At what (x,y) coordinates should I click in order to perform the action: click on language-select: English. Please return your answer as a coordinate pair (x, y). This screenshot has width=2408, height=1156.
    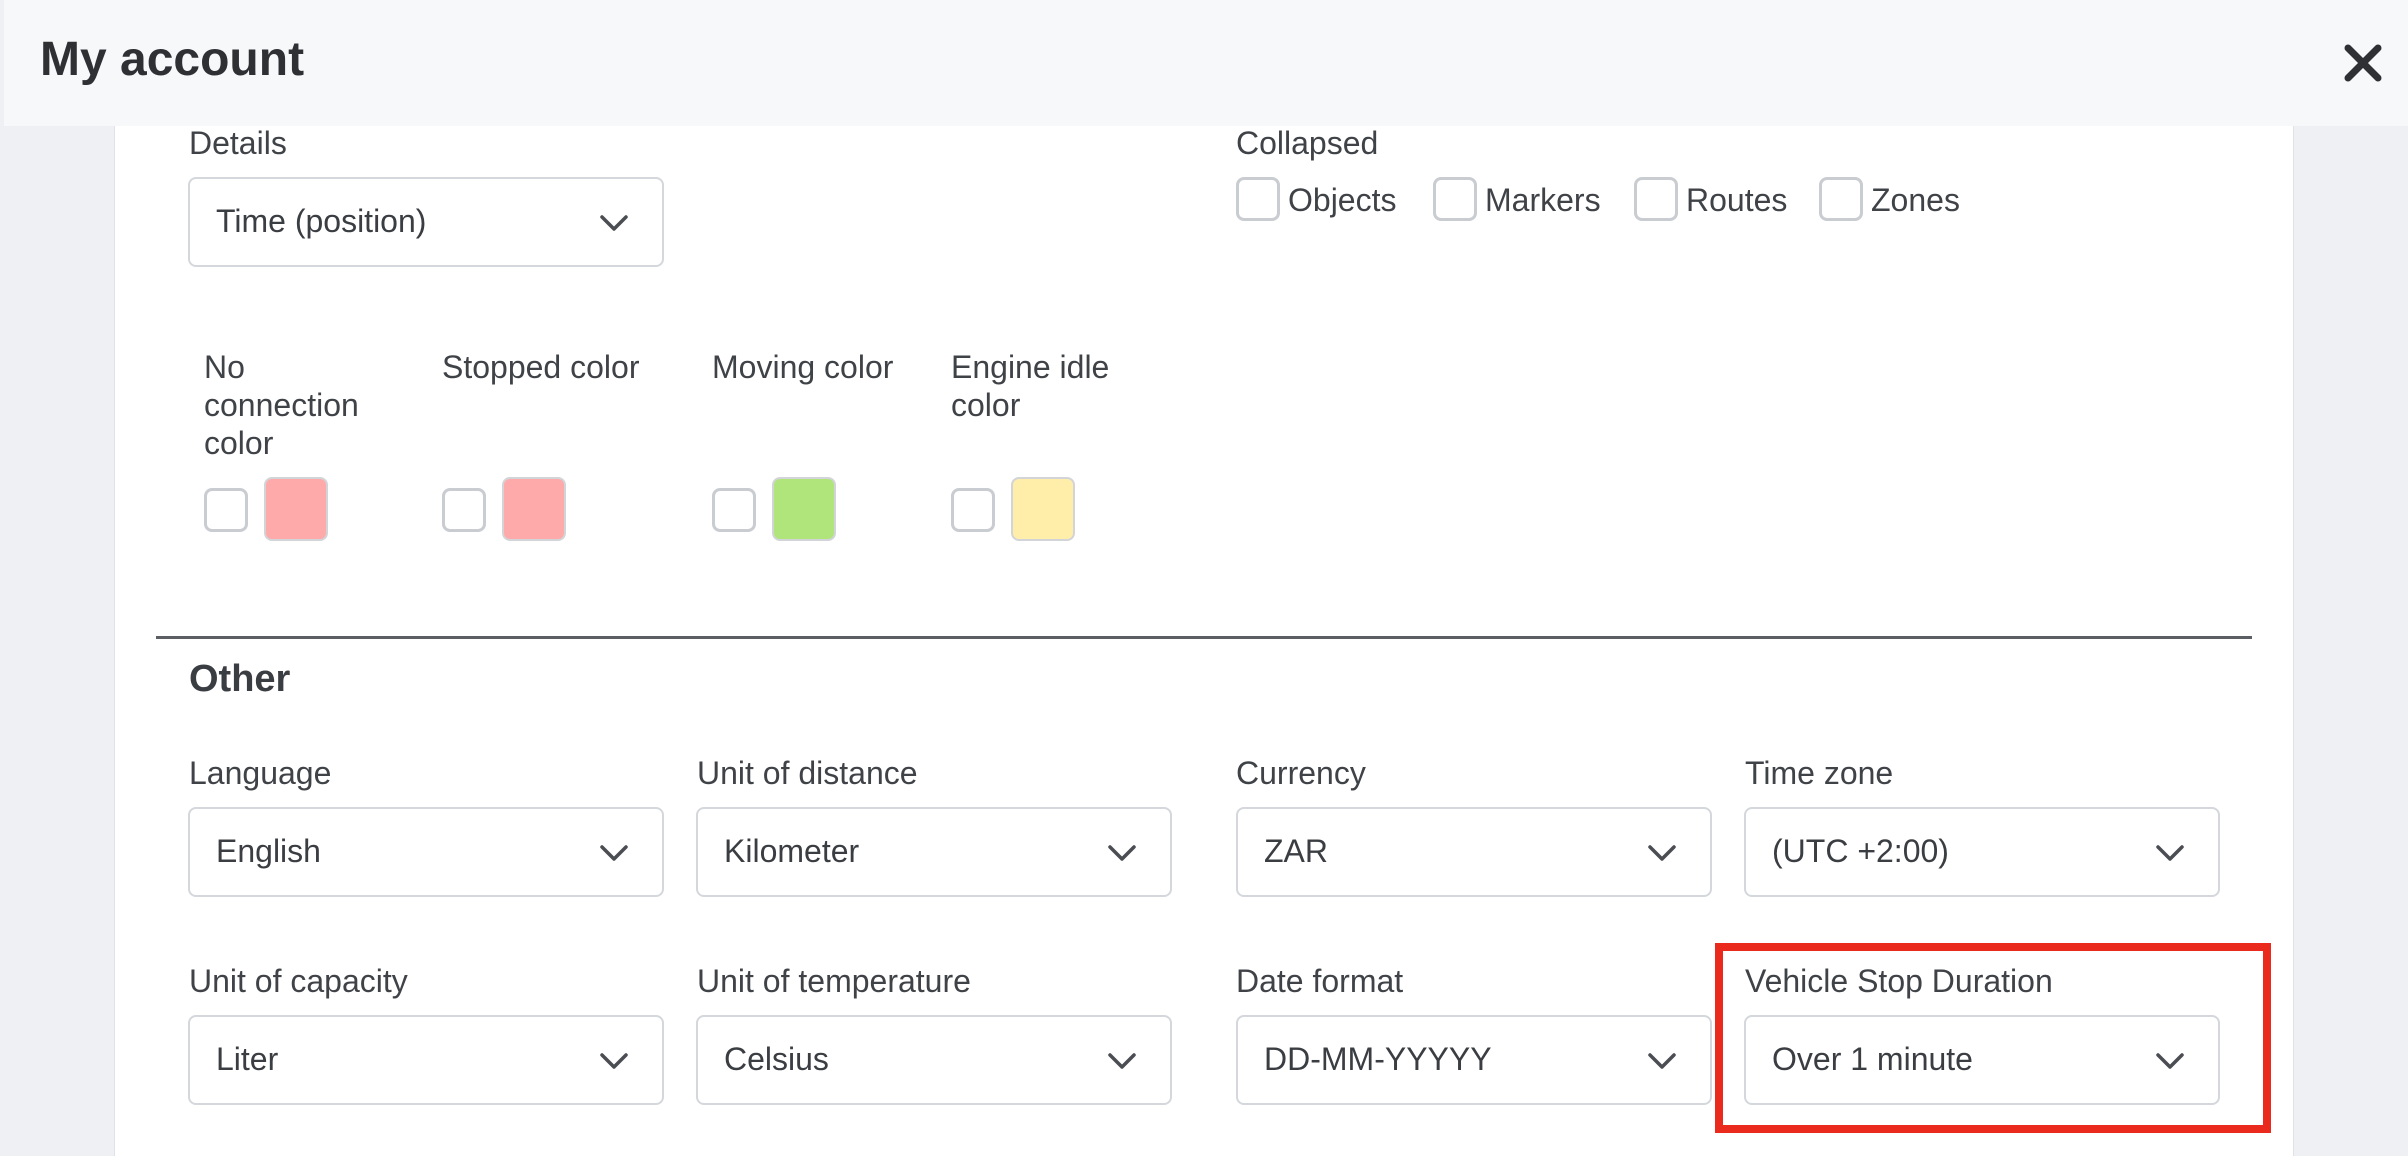
    Looking at the image, I should click on (426, 852).